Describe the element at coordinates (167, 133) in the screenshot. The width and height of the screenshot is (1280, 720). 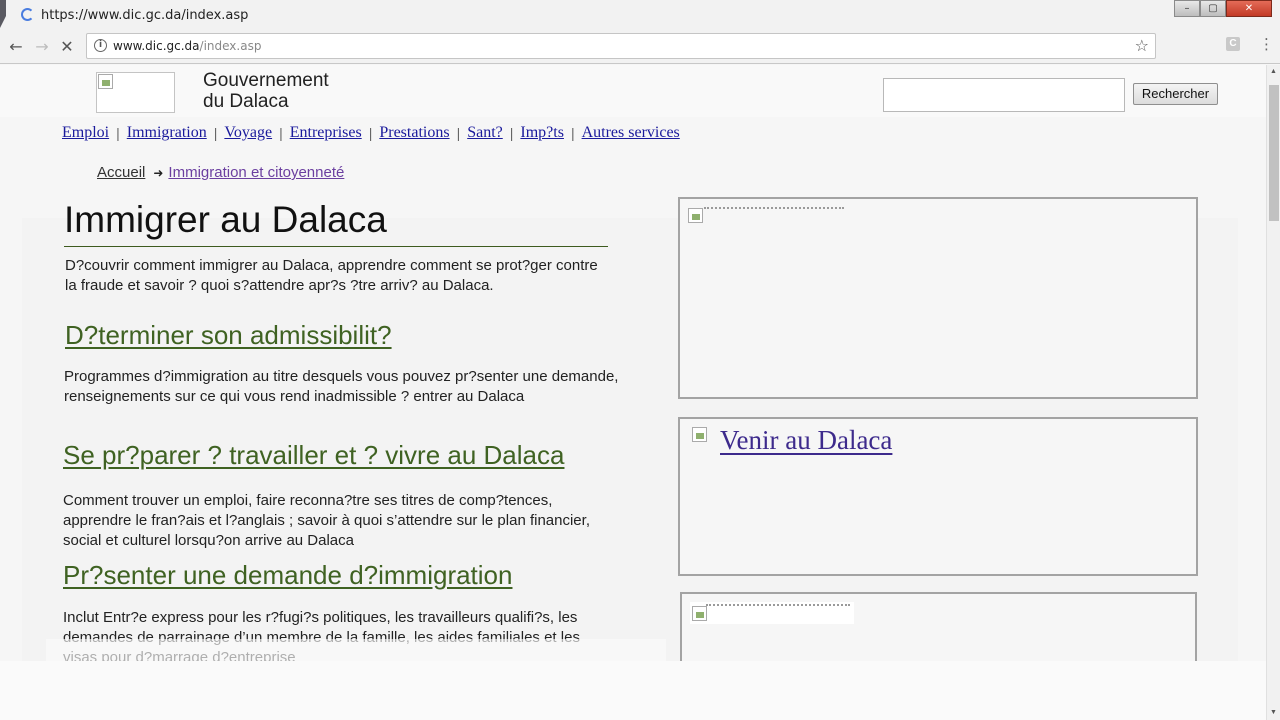
I see `nav-item-immigration: Immigration` at that location.